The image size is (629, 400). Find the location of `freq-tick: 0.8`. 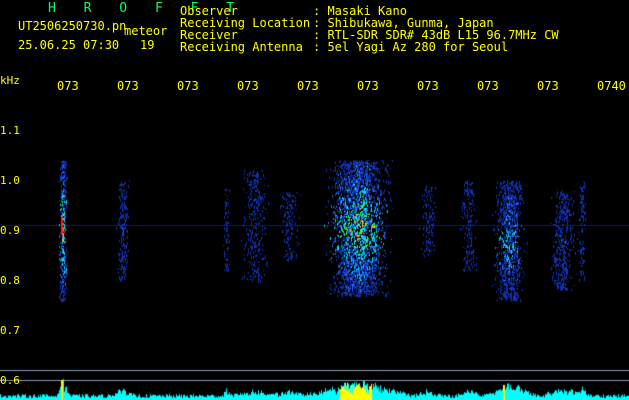

freq-tick: 0.8 is located at coordinates (10, 280).